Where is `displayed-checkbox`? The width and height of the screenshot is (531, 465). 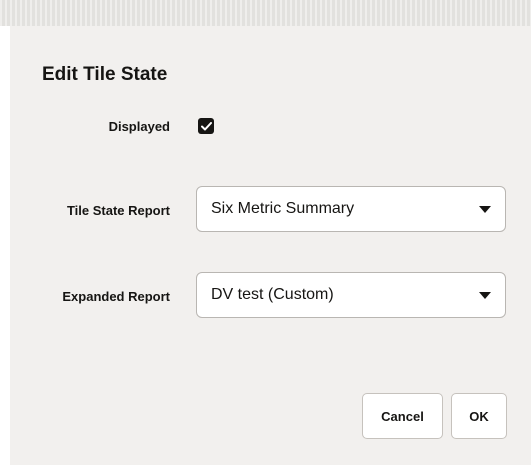
displayed-checkbox is located at coordinates (206, 126).